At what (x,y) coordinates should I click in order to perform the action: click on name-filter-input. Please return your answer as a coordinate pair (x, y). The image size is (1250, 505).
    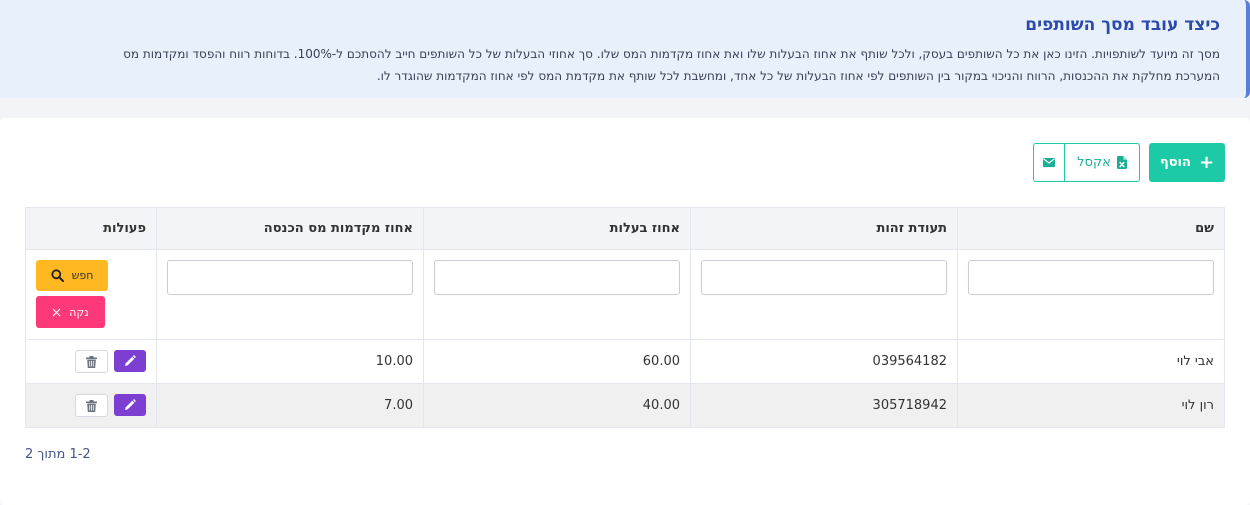
    Looking at the image, I should click on (1091, 277).